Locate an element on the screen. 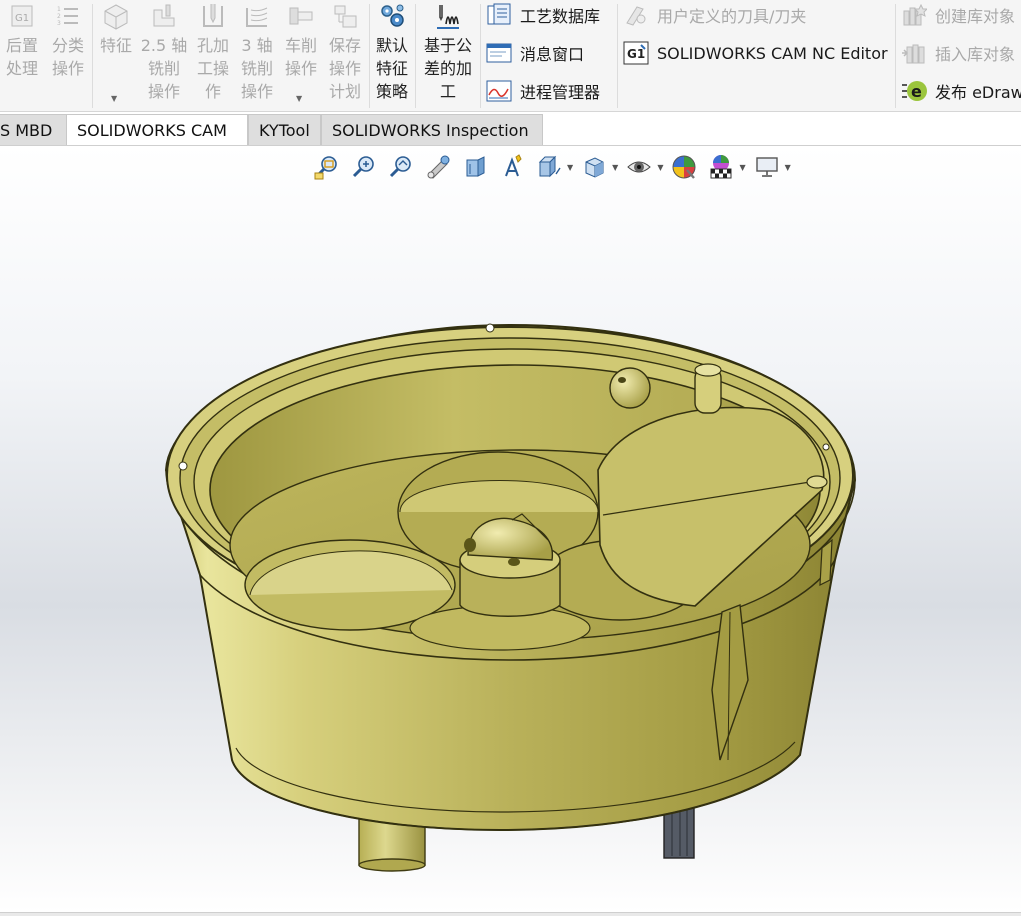  nc-editor-button: G1 SOLIDWORKS CAM NC Editor is located at coordinates (755, 53).